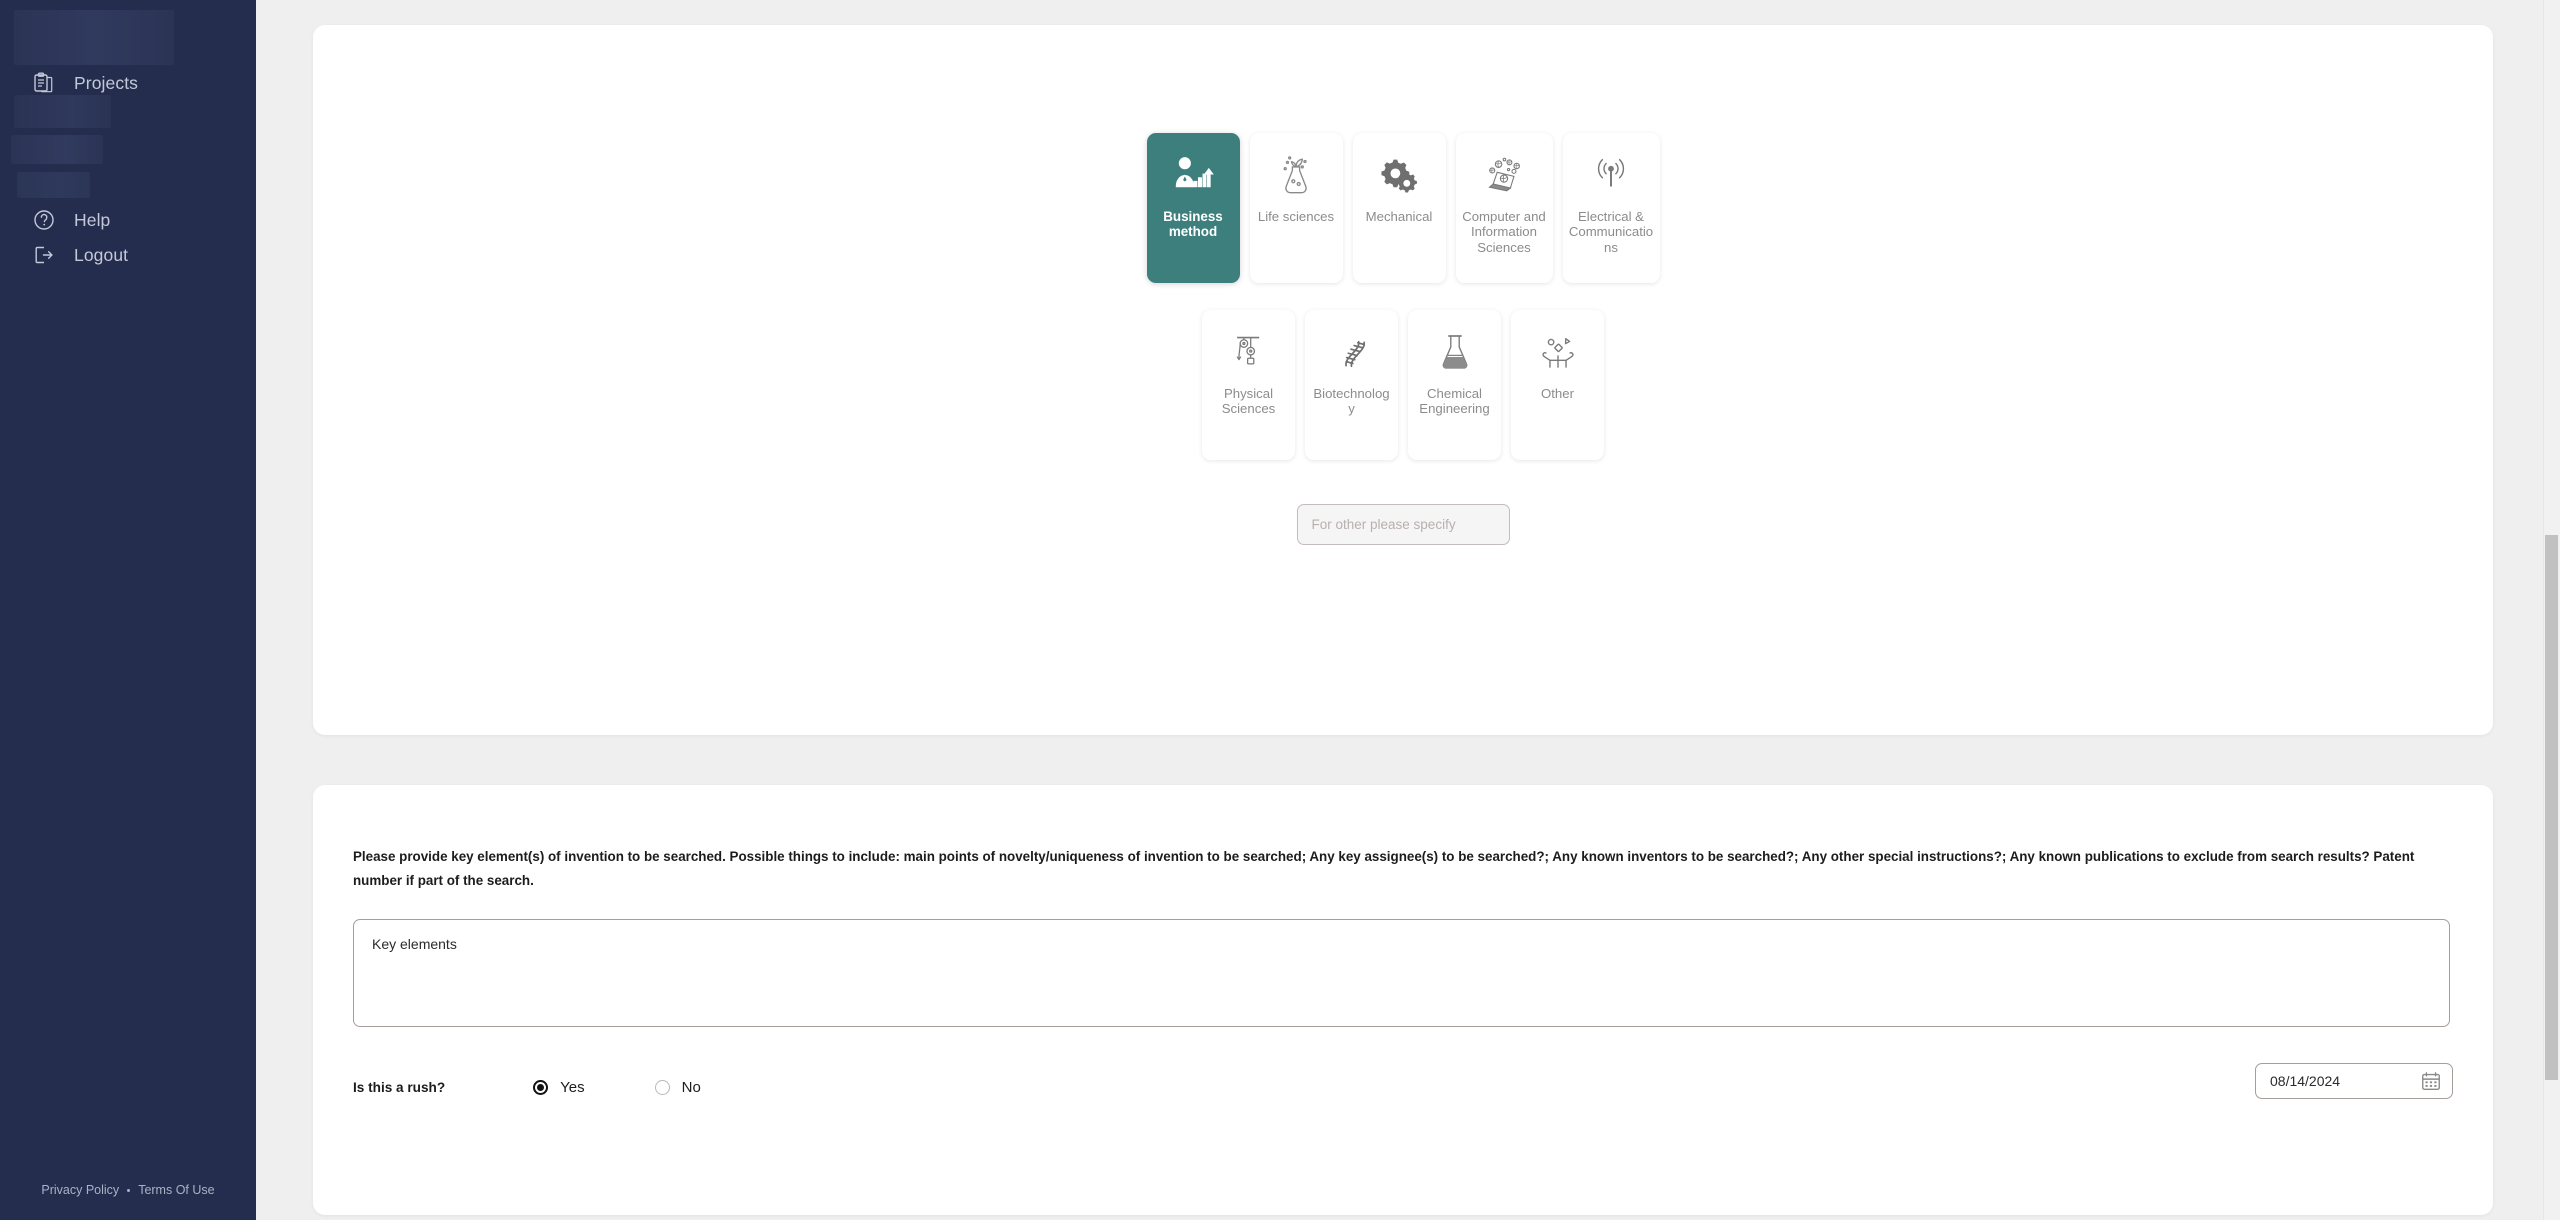 This screenshot has width=2560, height=1220. I want to click on category-tile-label: Biotechnology, so click(1351, 401).